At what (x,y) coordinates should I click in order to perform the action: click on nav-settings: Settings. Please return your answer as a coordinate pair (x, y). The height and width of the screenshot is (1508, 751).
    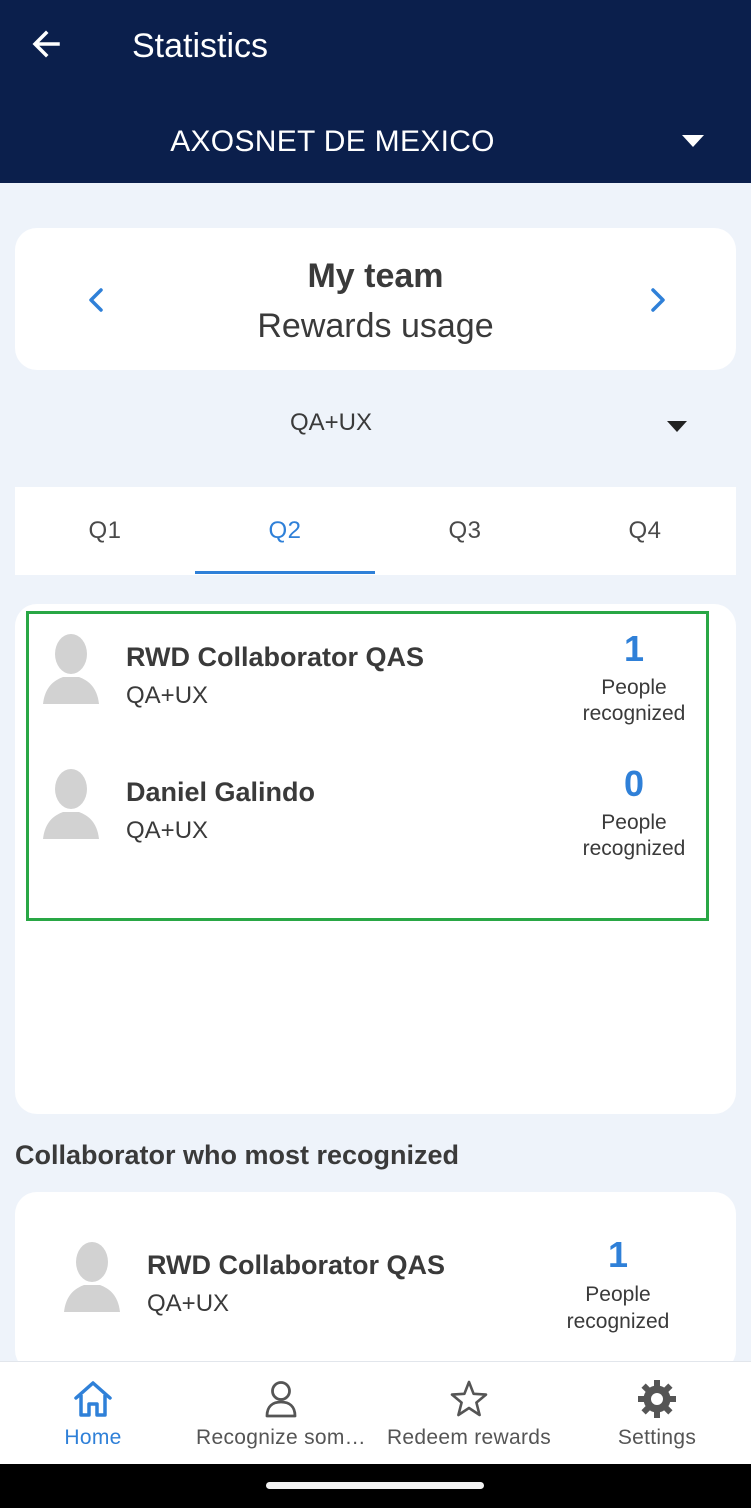
    Looking at the image, I should click on (657, 1413).